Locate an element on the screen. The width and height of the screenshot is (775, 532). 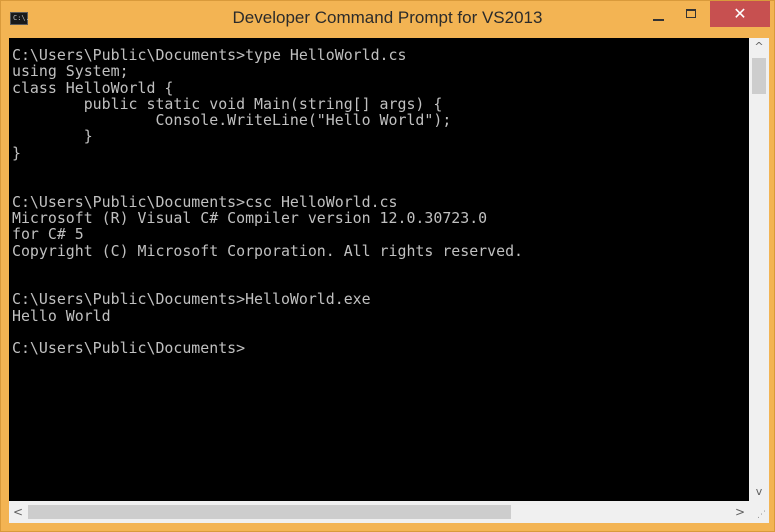
scroll-right-icon: > is located at coordinates (740, 512).